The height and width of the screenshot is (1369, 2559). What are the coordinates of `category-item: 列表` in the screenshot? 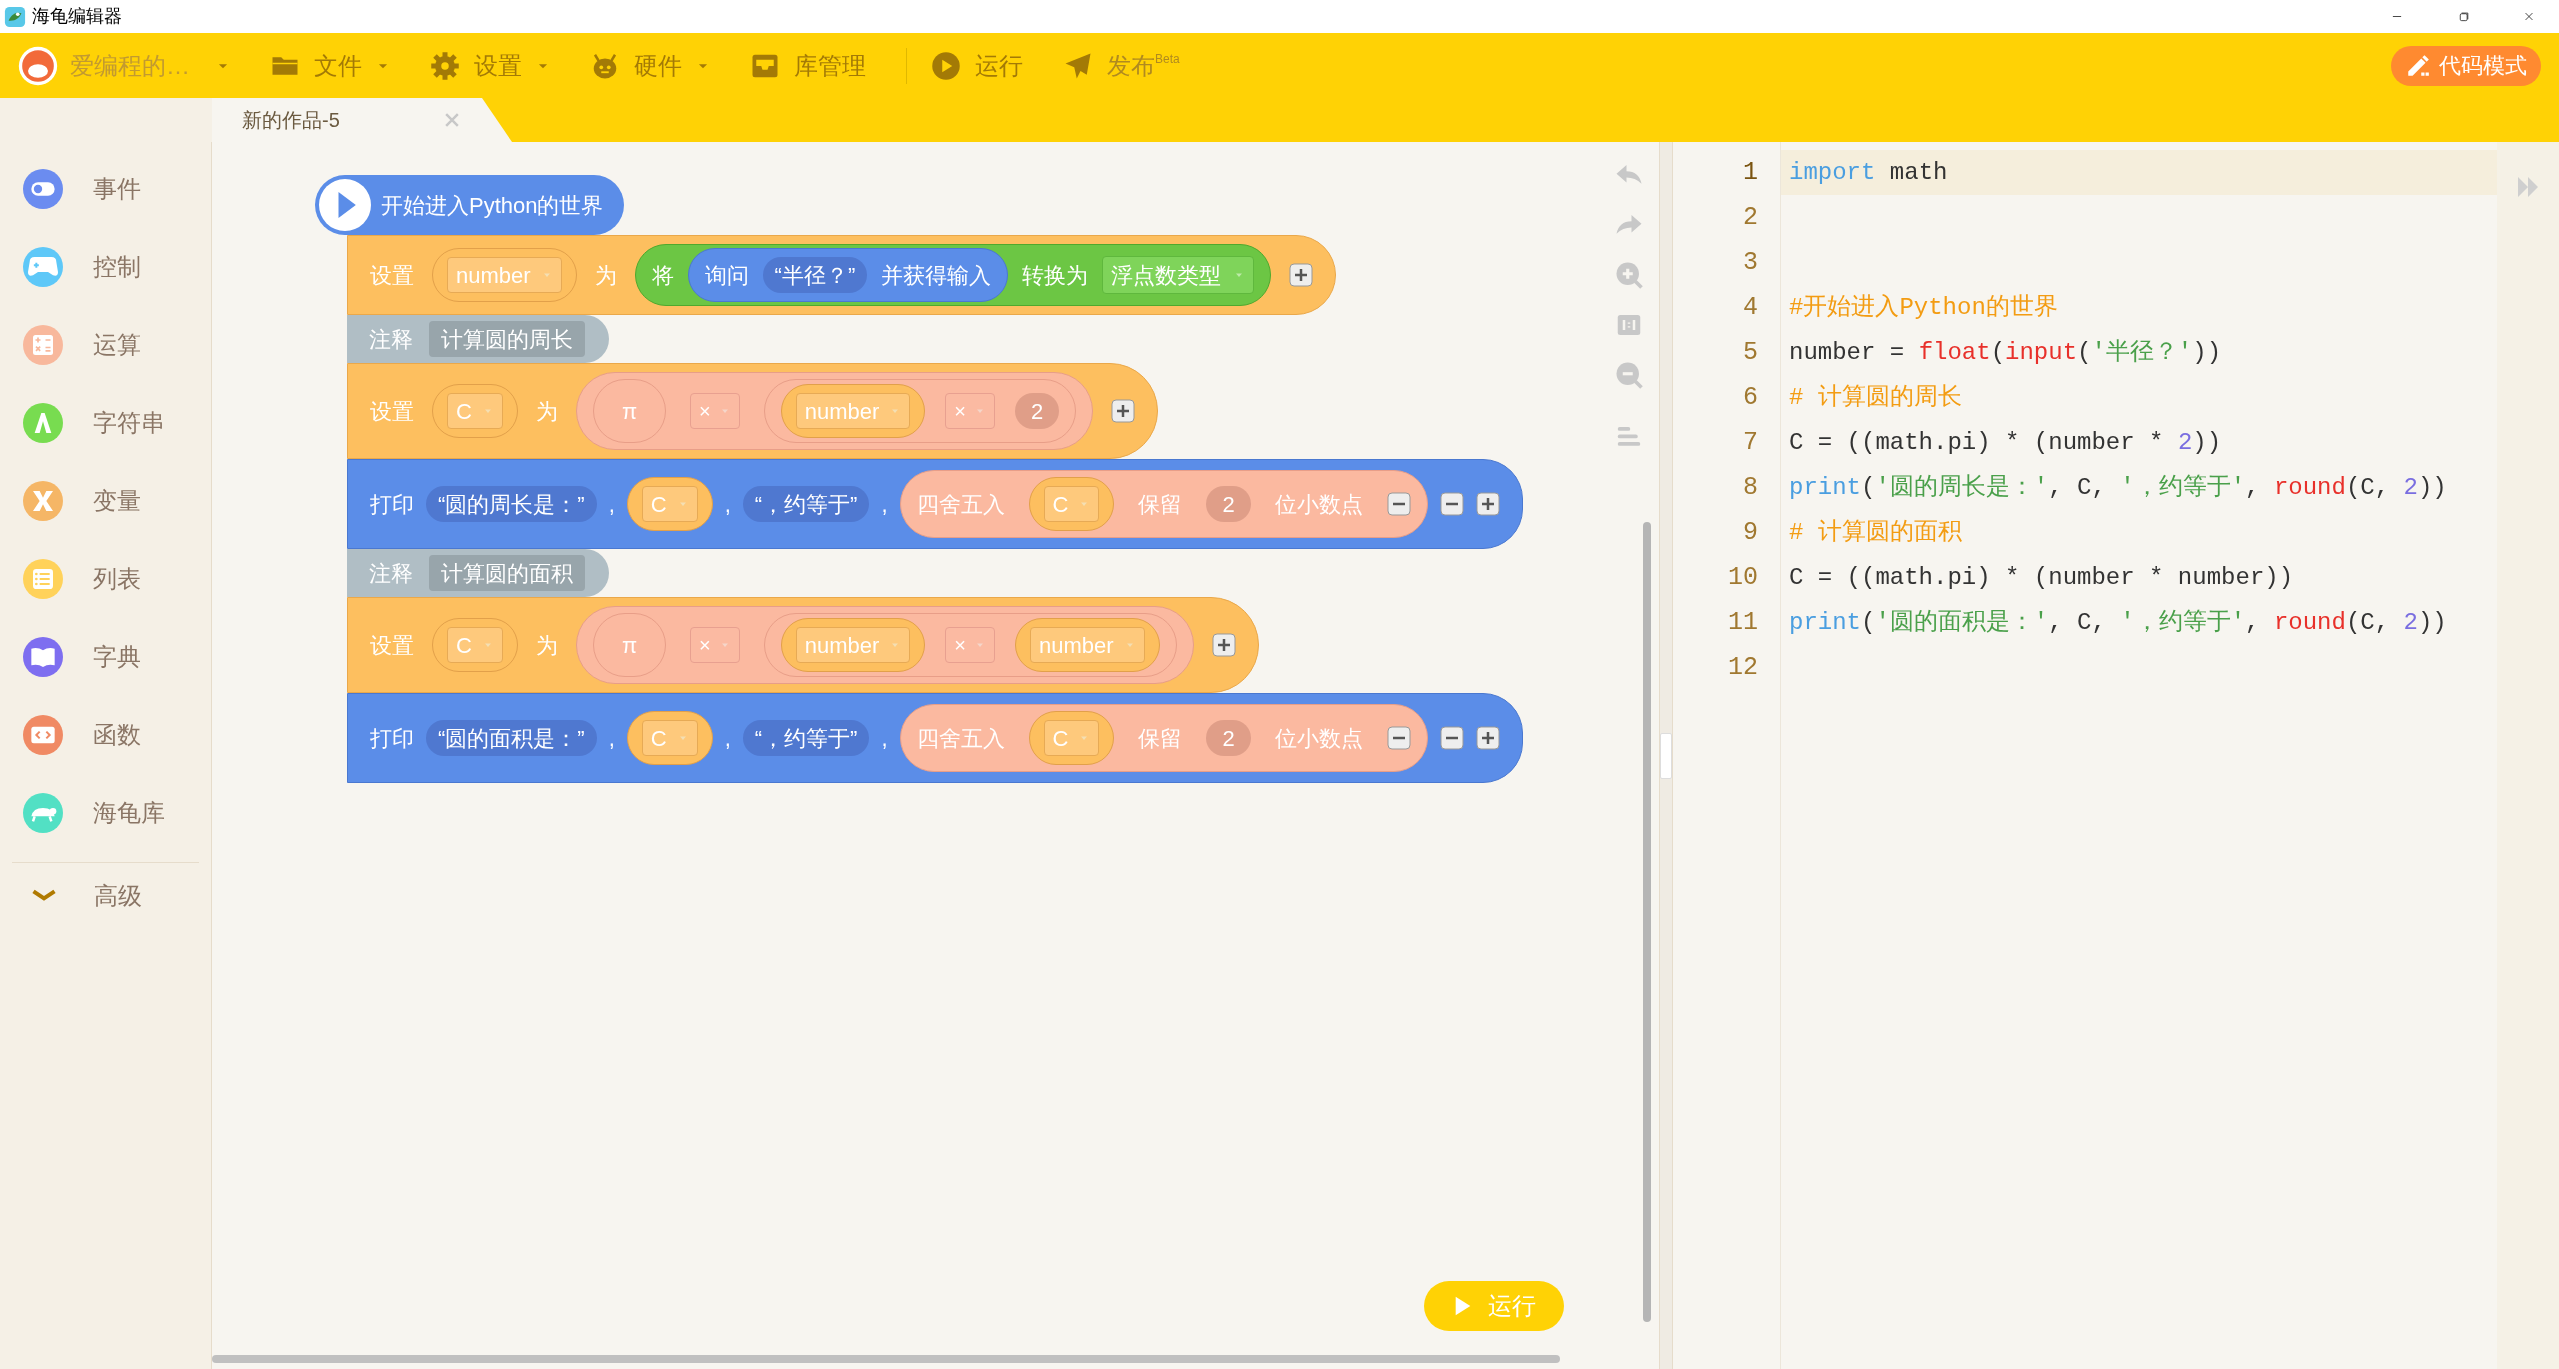 It's located at (105, 579).